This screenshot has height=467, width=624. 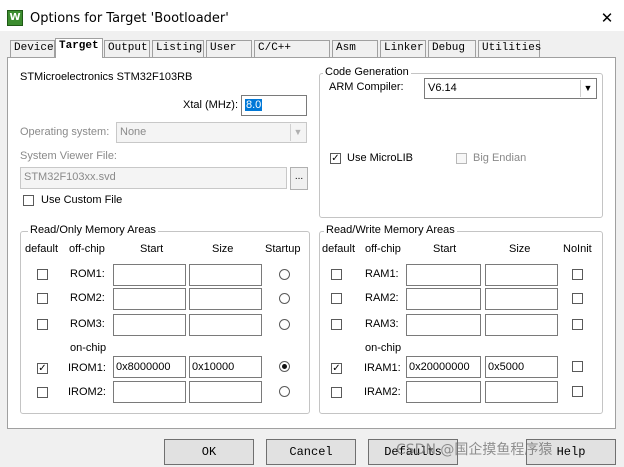 What do you see at coordinates (209, 452) in the screenshot?
I see `ok-button: OK` at bounding box center [209, 452].